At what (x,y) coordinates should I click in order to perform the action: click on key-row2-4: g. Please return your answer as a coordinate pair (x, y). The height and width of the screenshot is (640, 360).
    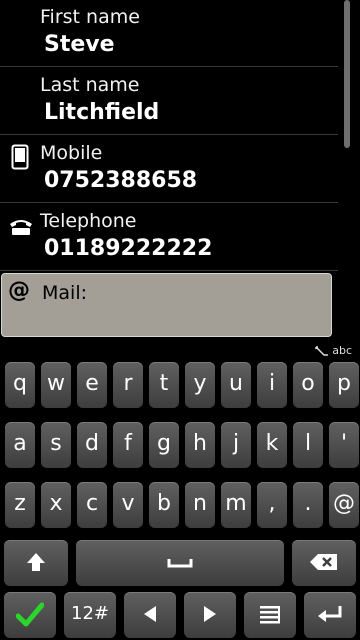
    Looking at the image, I should click on (164, 445).